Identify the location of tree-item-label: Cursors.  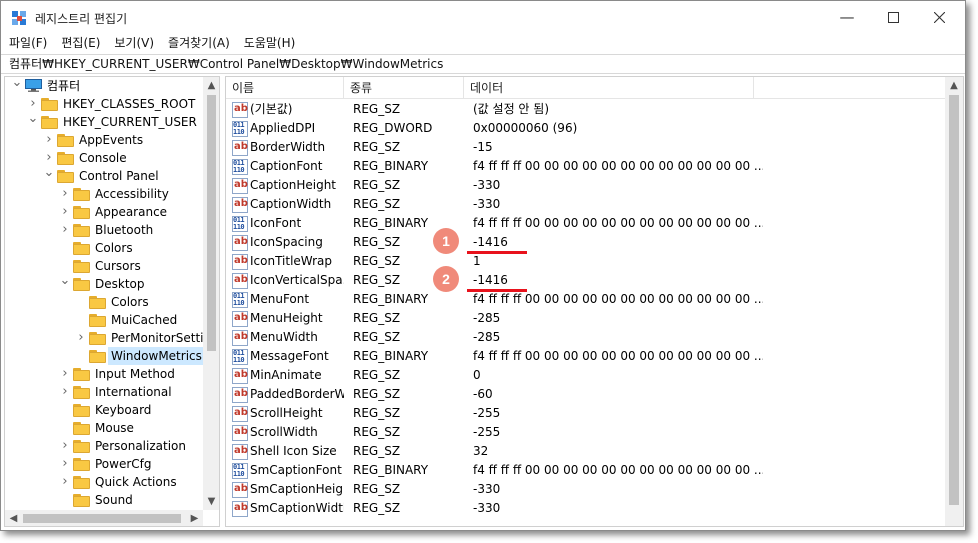
(118, 266).